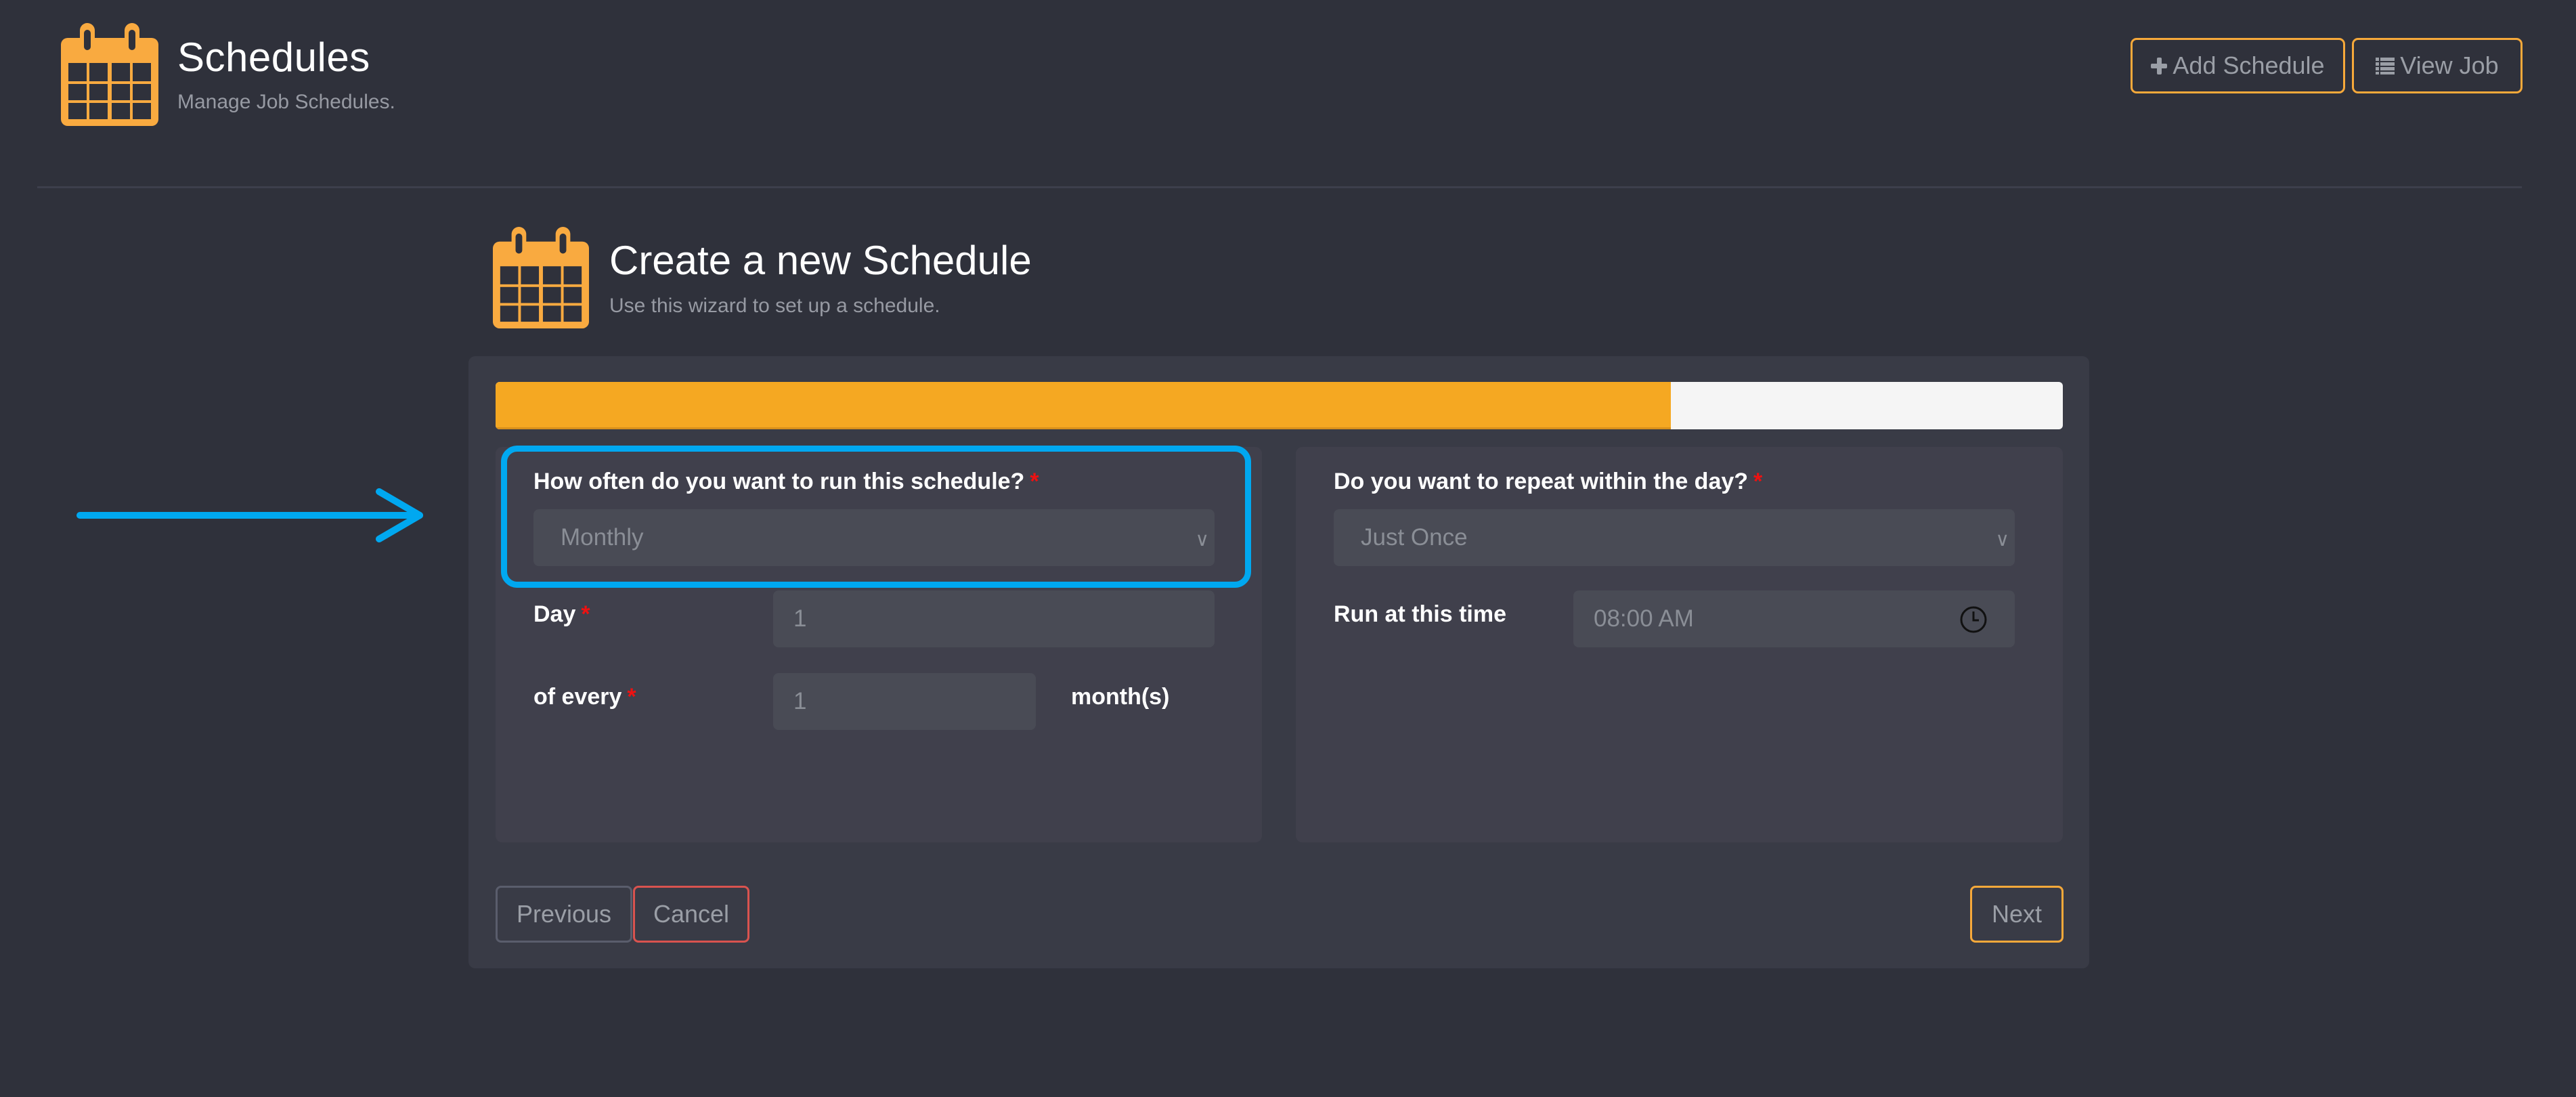 Image resolution: width=2576 pixels, height=1097 pixels. Describe the element at coordinates (541, 277) in the screenshot. I see `wizard-calendar-icon` at that location.